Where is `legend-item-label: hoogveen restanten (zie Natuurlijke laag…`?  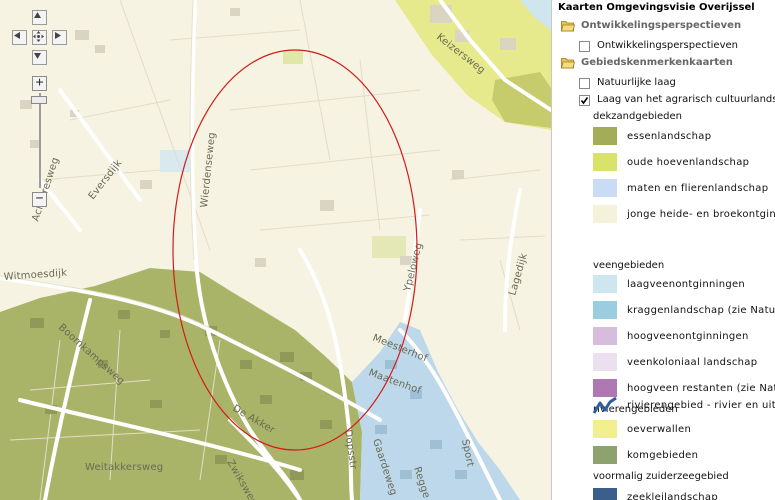 legend-item-label: hoogveen restanten (zie Natuurlijke laag… is located at coordinates (701, 388).